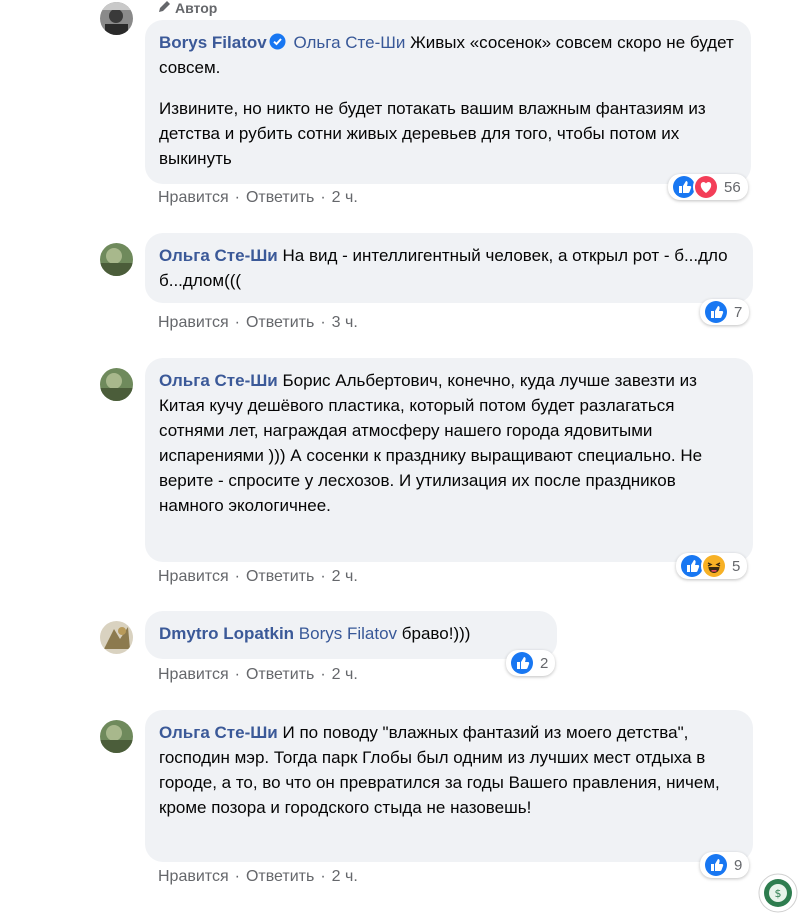  What do you see at coordinates (213, 42) in the screenshot?
I see `comment-author: Borys Filatov` at bounding box center [213, 42].